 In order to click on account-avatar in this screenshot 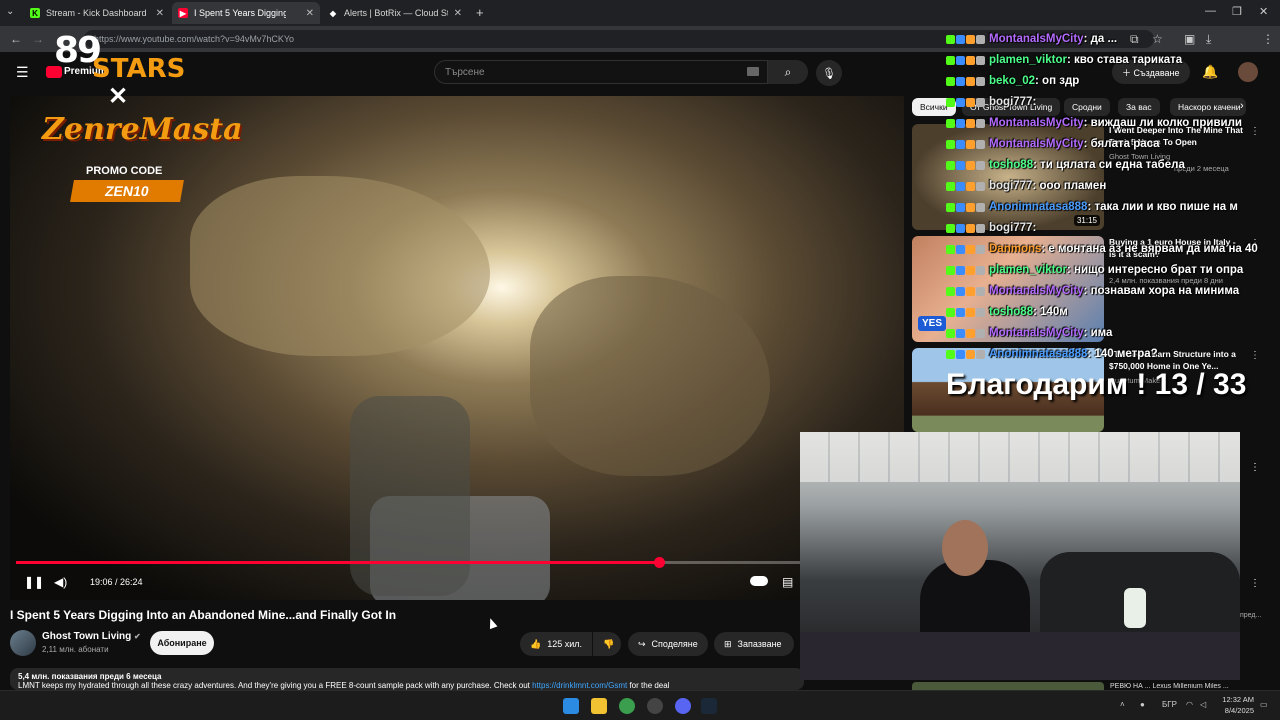, I will do `click(1248, 72)`.